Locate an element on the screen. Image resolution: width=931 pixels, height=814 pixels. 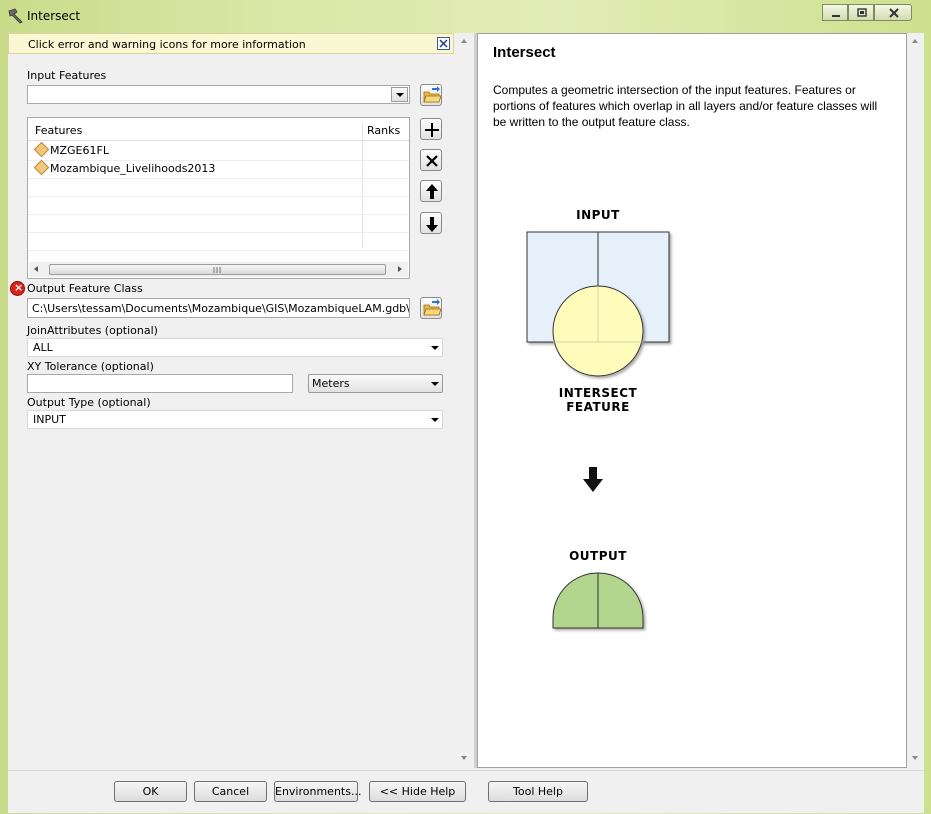
hammer-icon is located at coordinates (15, 16).